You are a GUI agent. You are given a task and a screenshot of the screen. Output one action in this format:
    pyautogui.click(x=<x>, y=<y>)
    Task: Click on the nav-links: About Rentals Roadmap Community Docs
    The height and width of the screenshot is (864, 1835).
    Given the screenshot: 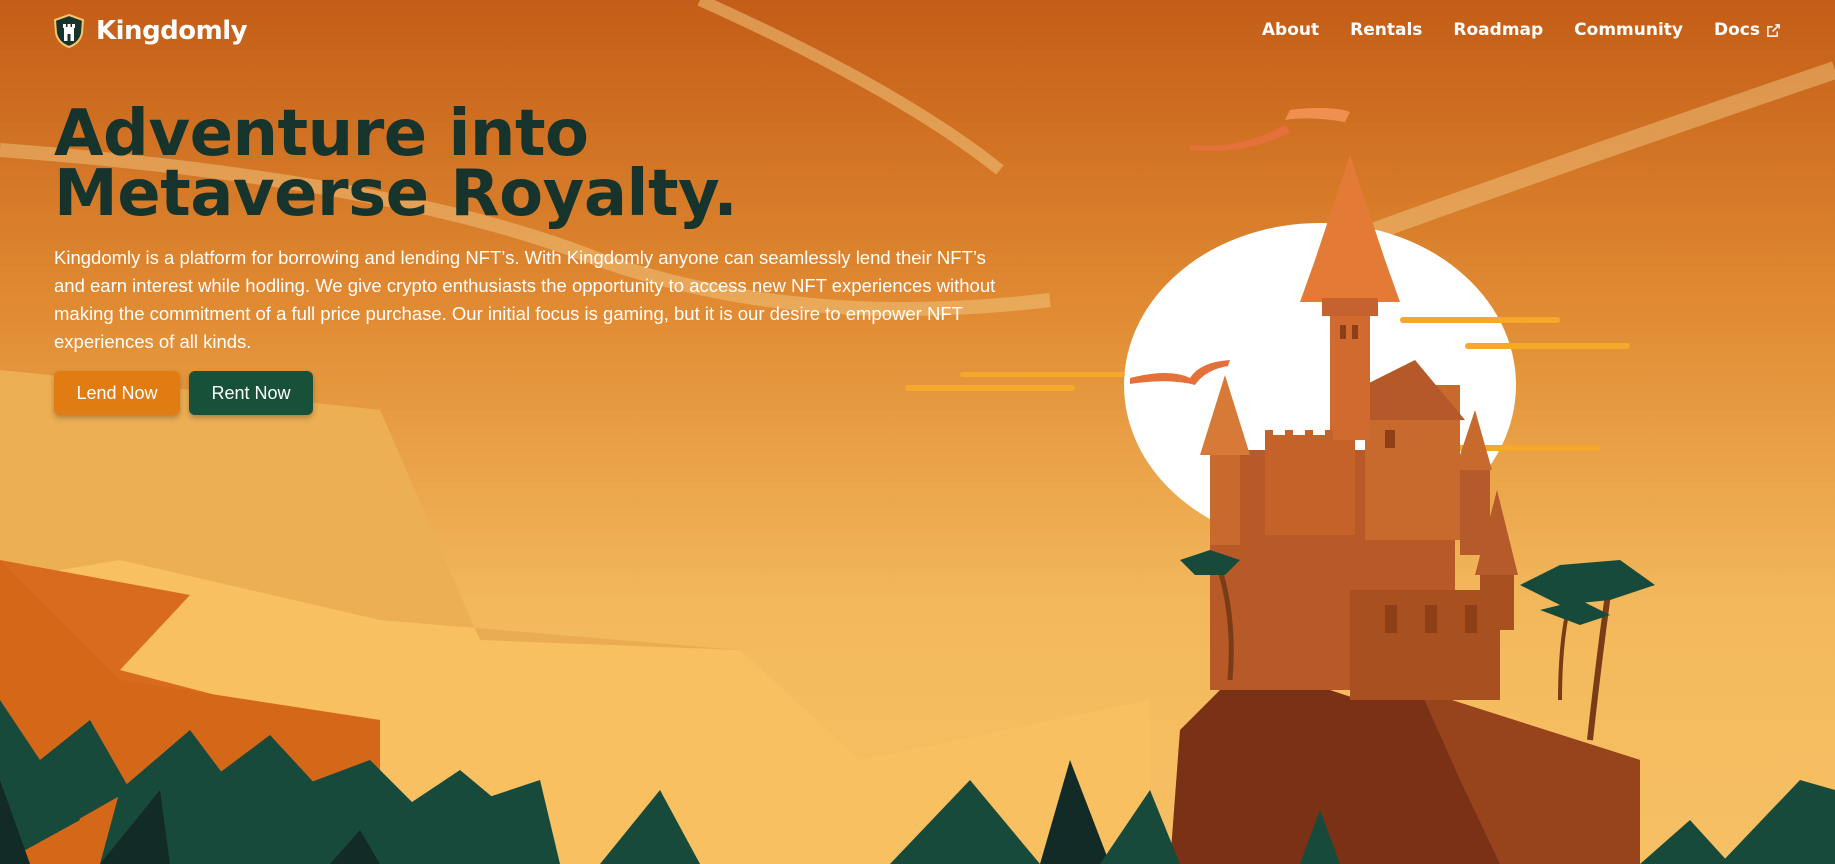 What is the action you would take?
    pyautogui.click(x=1521, y=30)
    